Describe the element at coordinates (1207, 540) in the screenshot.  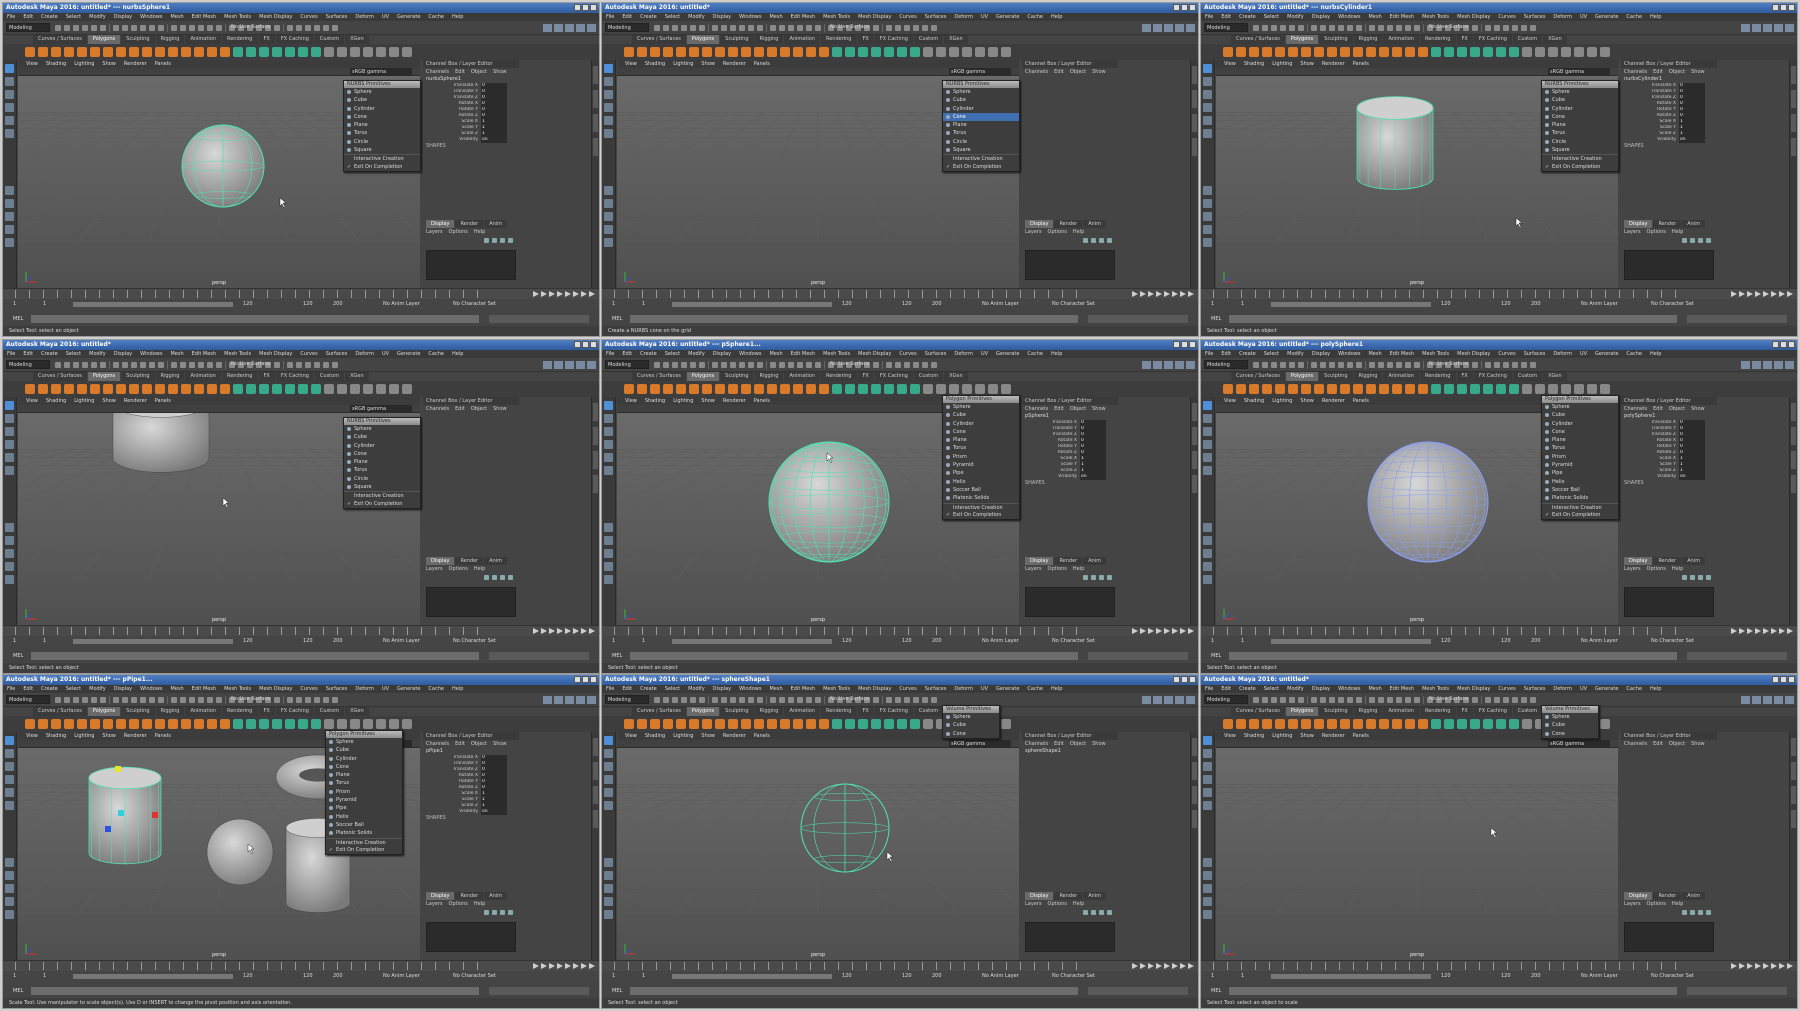
I see `layout-four-icon` at that location.